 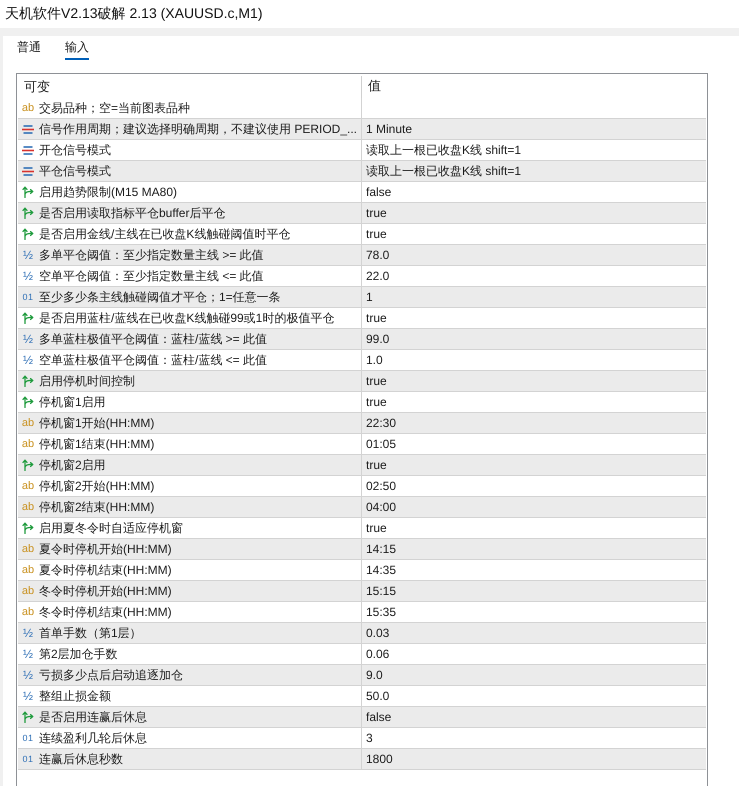 What do you see at coordinates (111, 528) in the screenshot?
I see `parameter-name: 启用夏冬令时自适应停机窗` at bounding box center [111, 528].